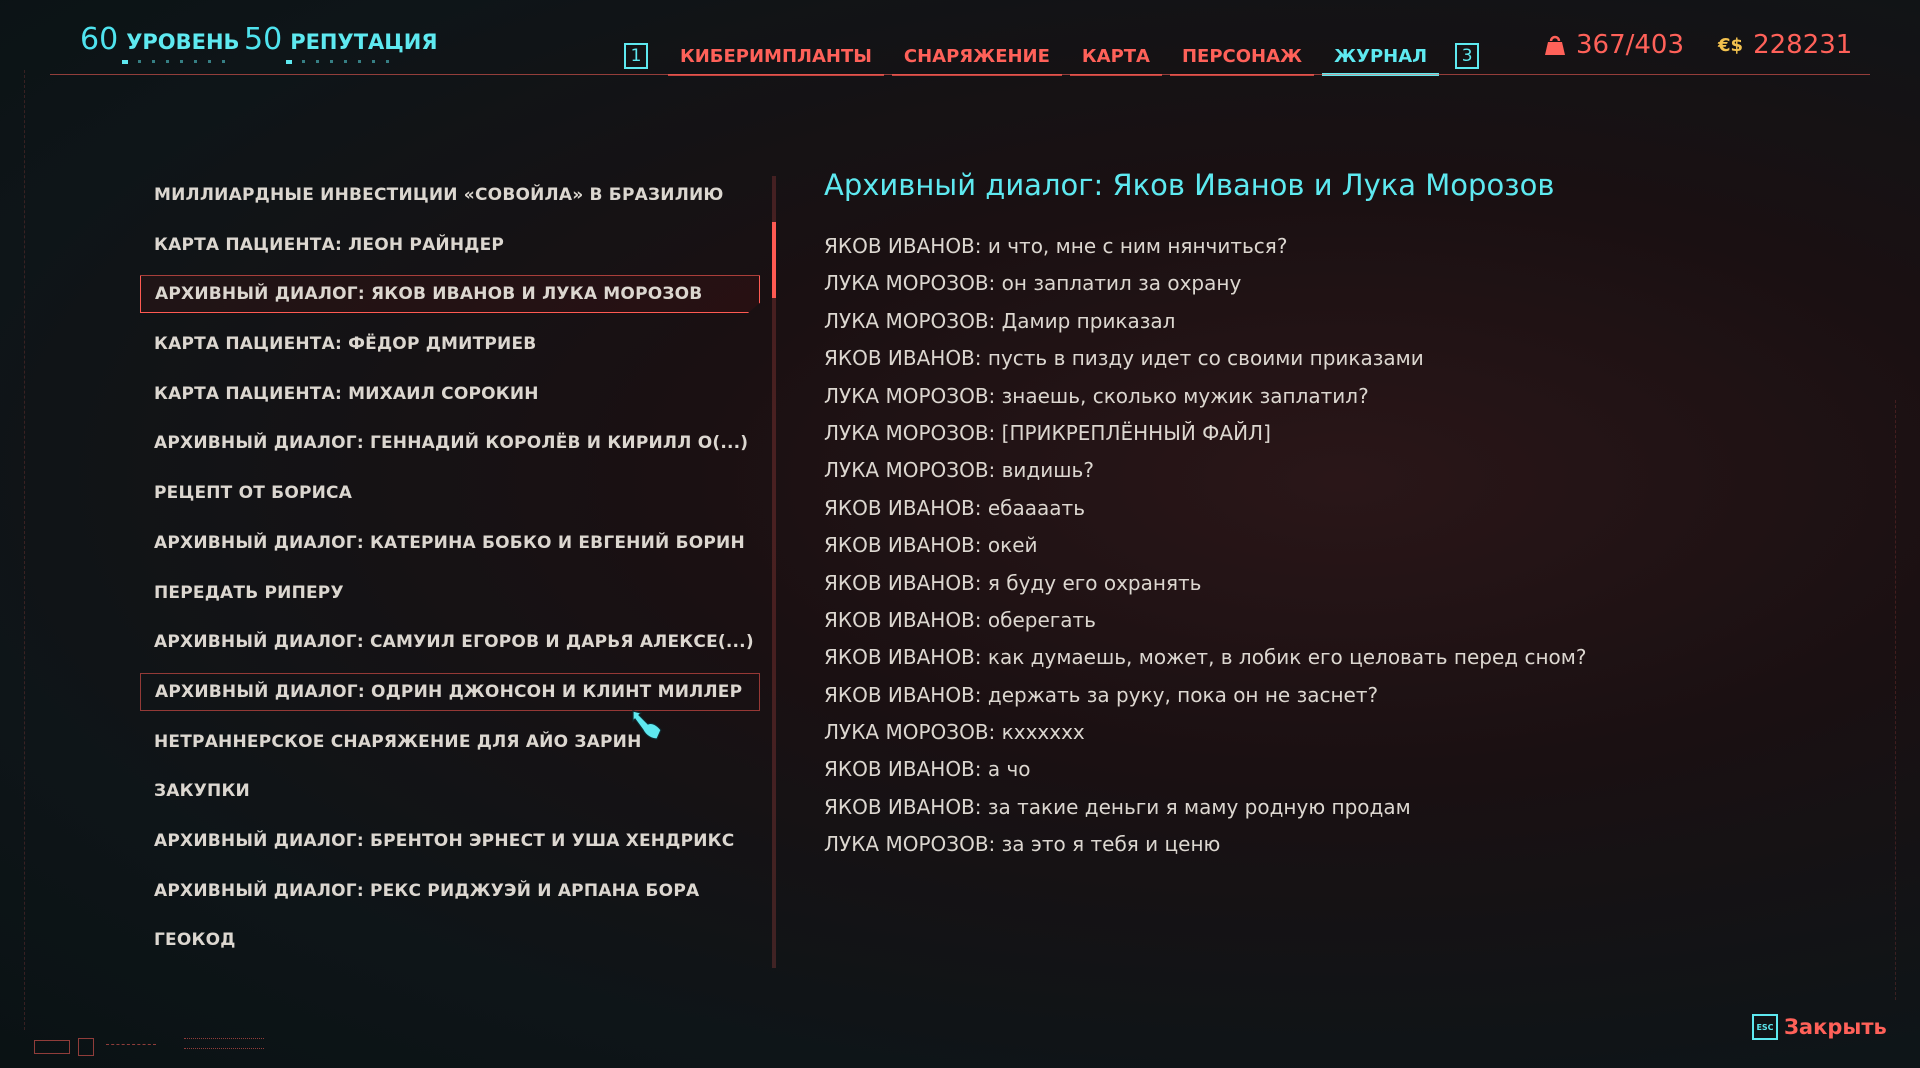 This screenshot has height=1068, width=1920. Describe the element at coordinates (450, 245) in the screenshot. I see `list-item: КАРТА ПАЦИЕНТА: ЛЕОН РАЙНДЕР` at that location.